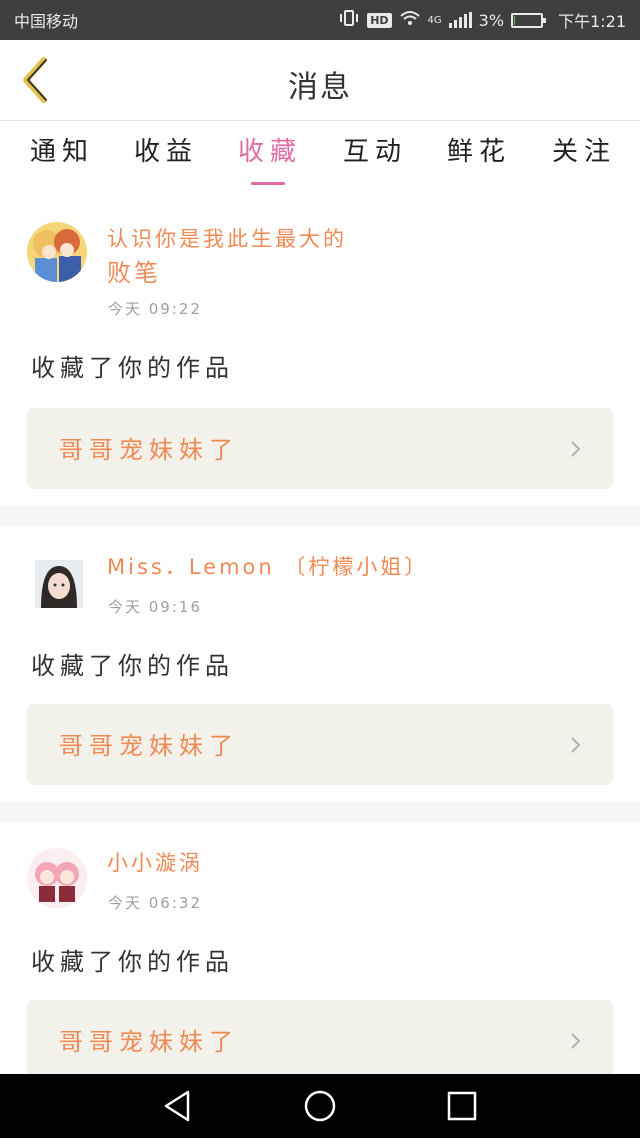  I want to click on tab-notices: 通知, so click(62, 149).